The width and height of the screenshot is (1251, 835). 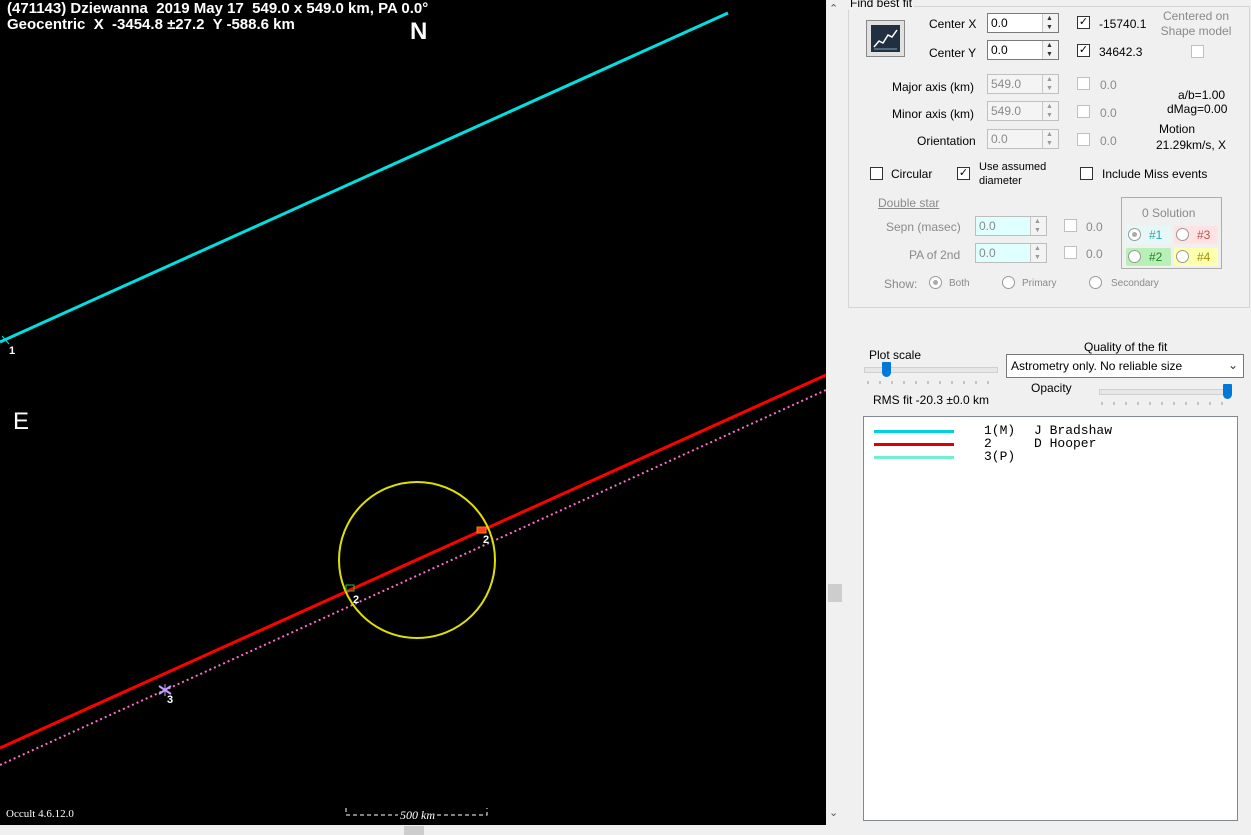 I want to click on show-primary-label: Primary, so click(x=1039, y=283).